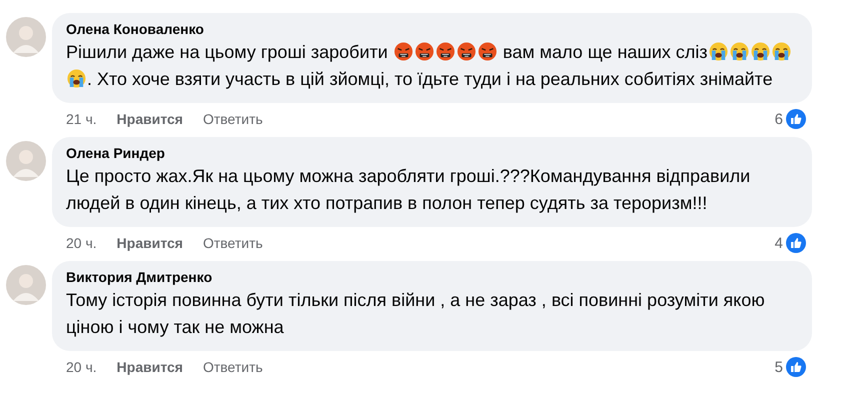  I want to click on comment-text: Тому історія повинна бути тільки після війни , а не зараз , всі повинні розуміти якою ціною і чому так не можна, so click(415, 313).